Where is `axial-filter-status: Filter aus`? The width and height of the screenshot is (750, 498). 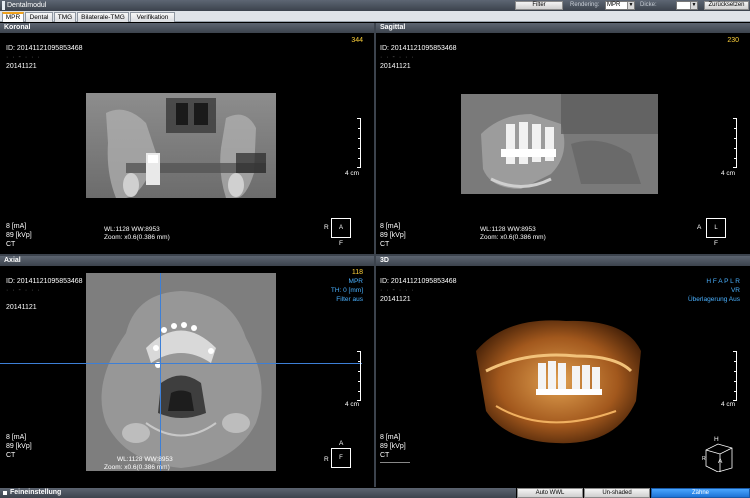 axial-filter-status: Filter aus is located at coordinates (349, 299).